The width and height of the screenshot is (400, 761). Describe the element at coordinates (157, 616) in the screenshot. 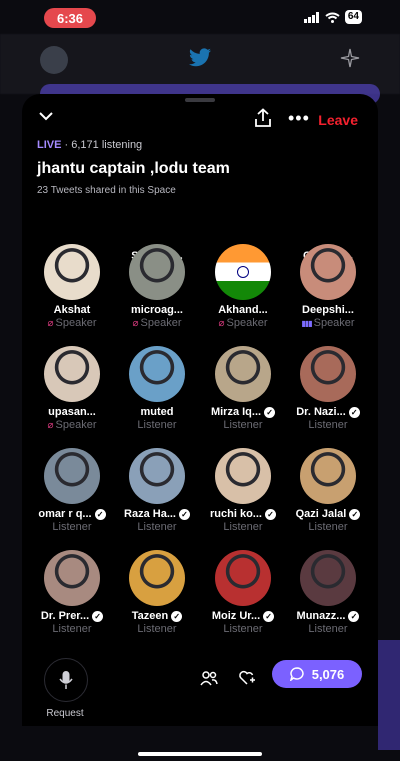

I see `participant-name-row: Tazeen ✓` at that location.